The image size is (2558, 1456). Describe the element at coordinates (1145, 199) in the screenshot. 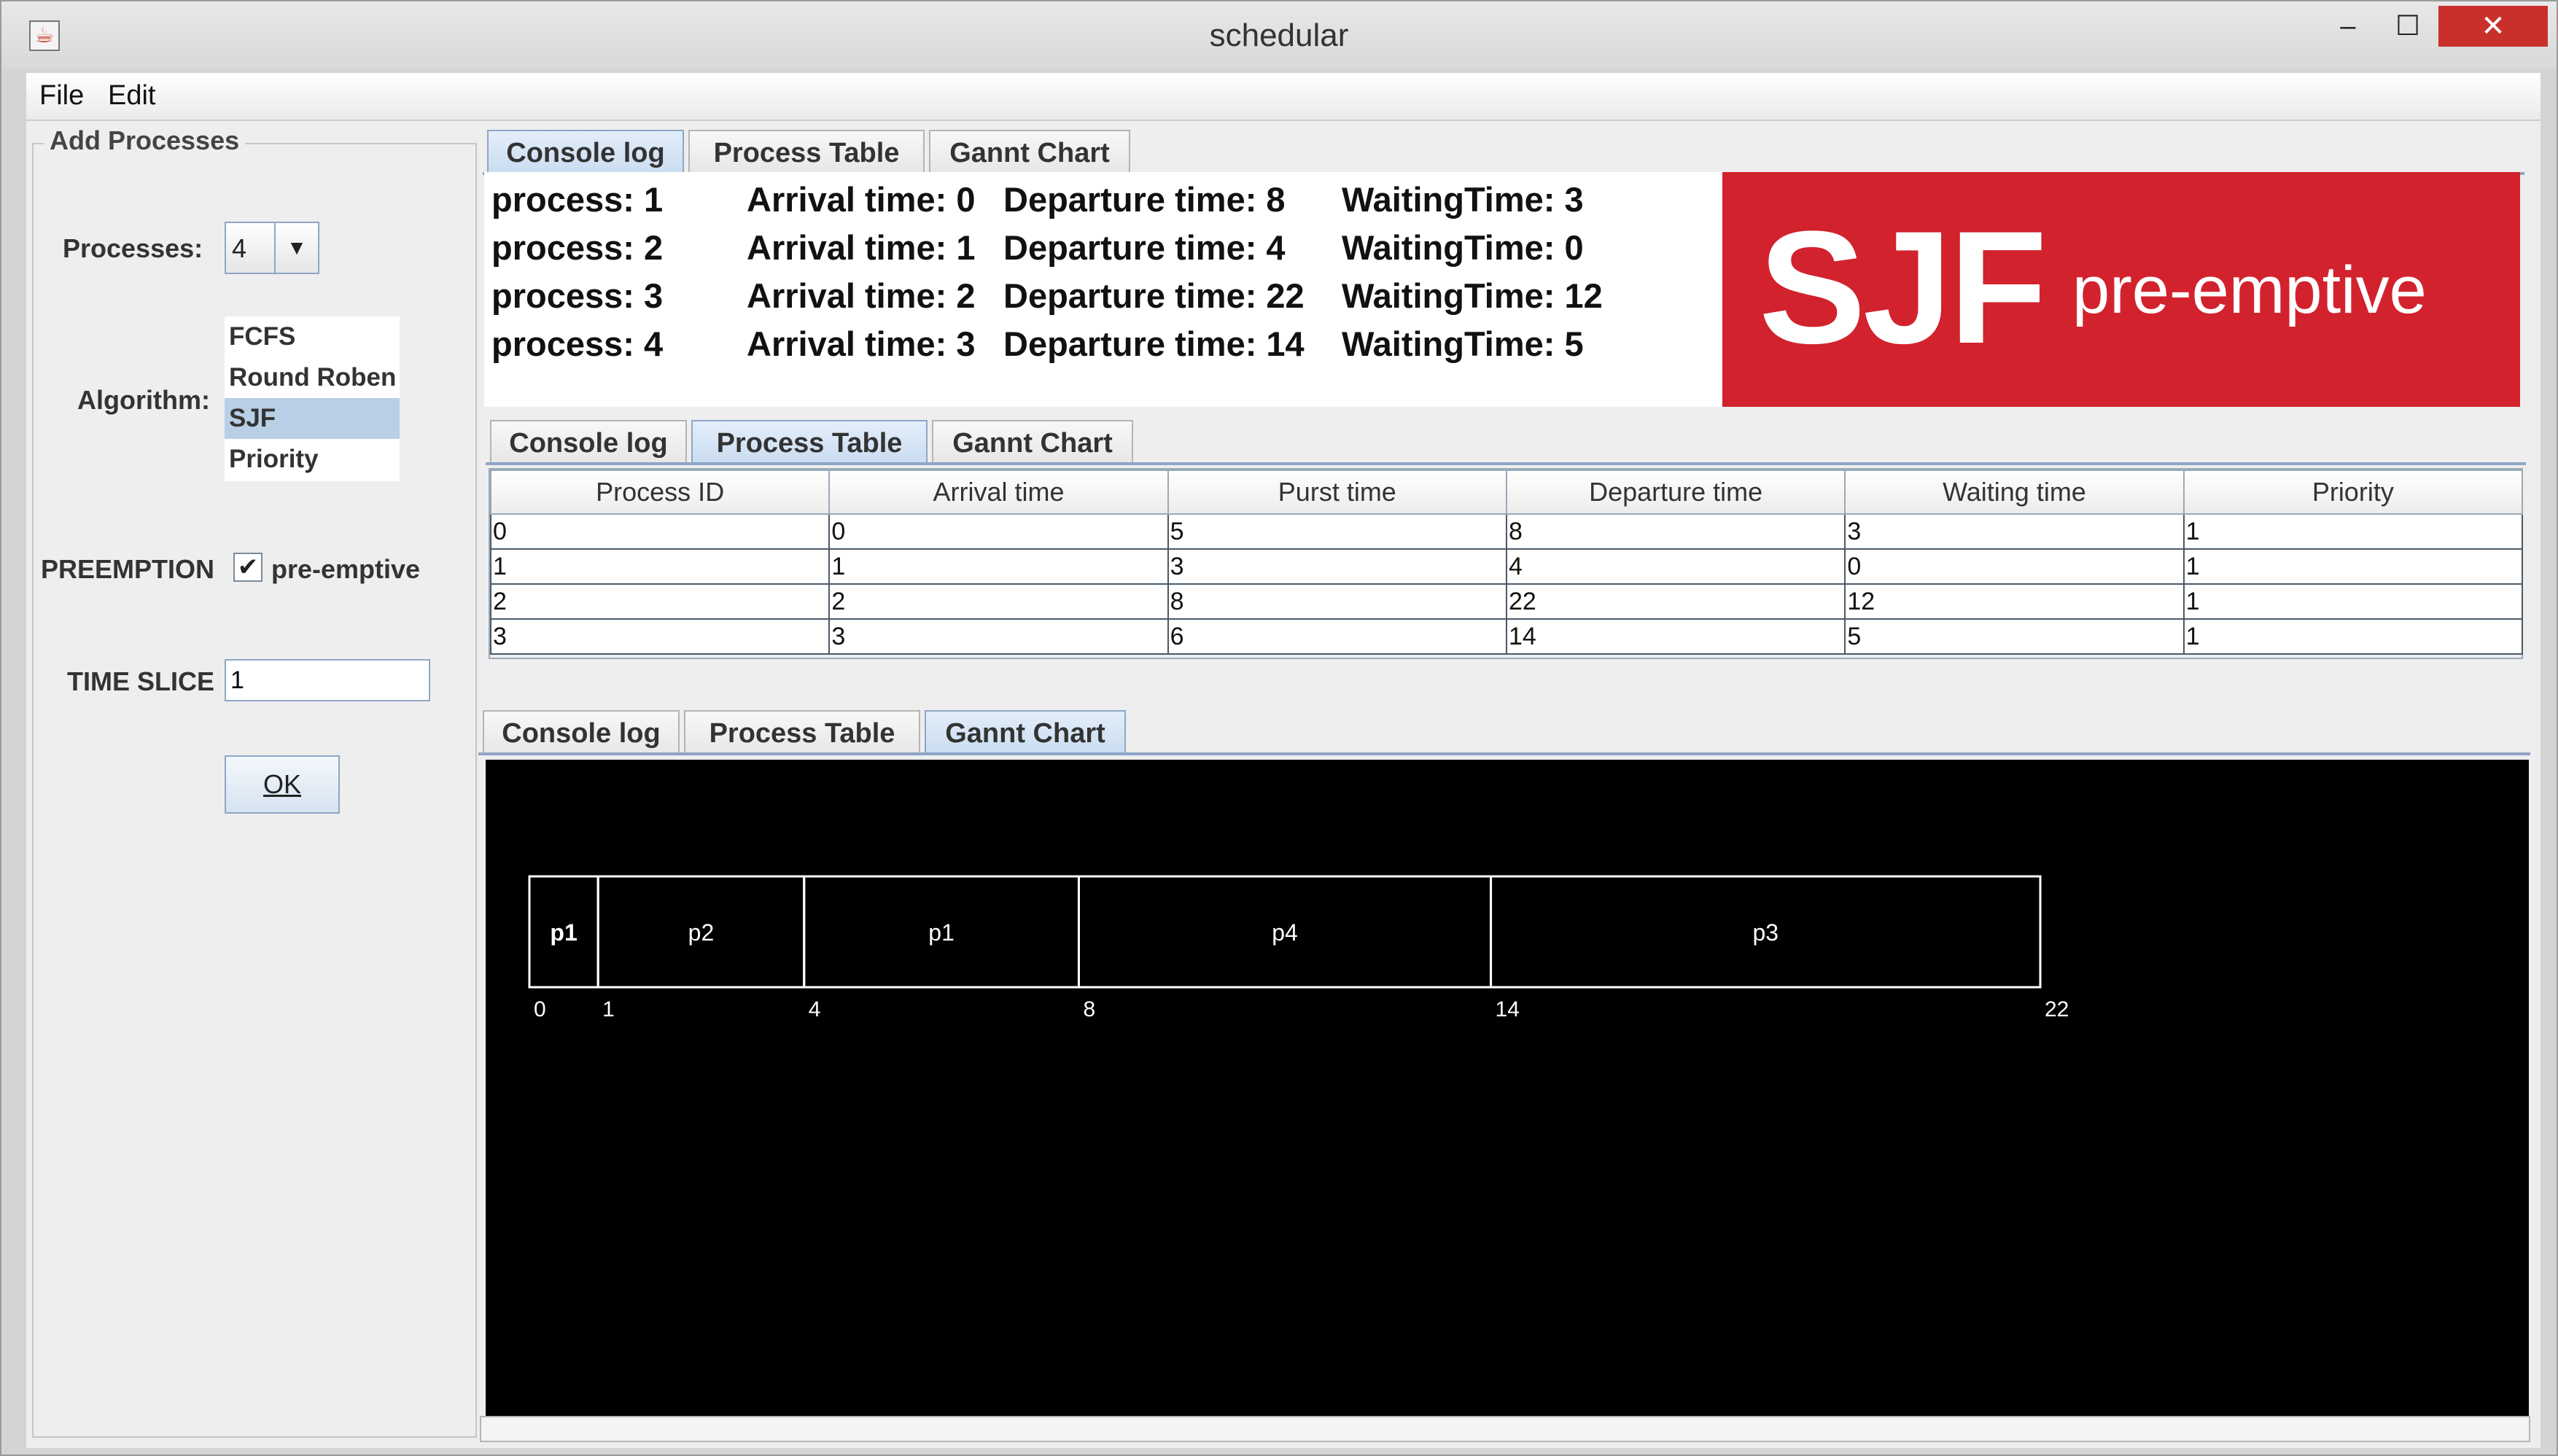

I see `console-departure-text: Departure time: 8` at that location.